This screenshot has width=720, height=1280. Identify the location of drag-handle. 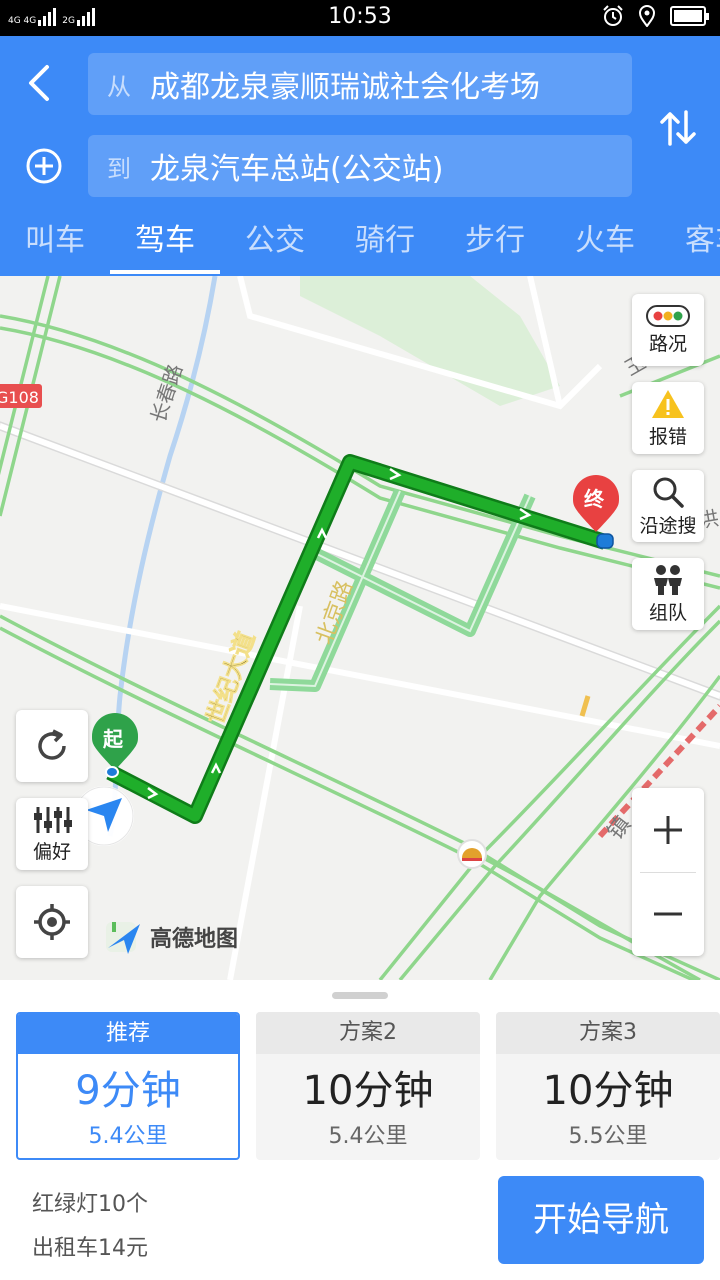
(360, 995).